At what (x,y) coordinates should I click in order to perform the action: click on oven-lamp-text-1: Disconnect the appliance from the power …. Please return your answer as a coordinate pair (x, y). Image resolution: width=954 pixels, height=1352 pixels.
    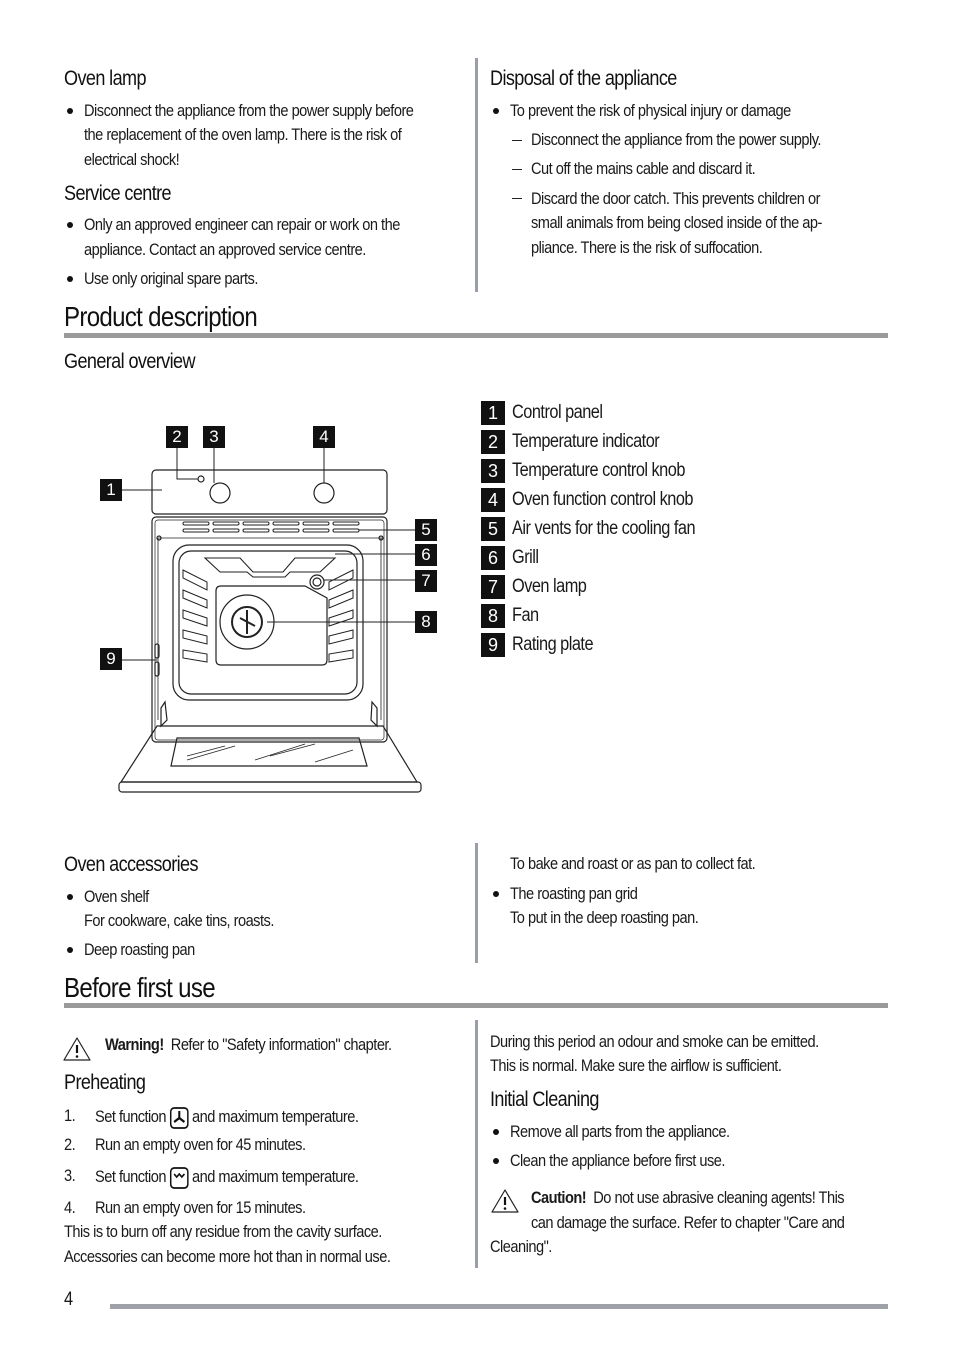
    Looking at the image, I should click on (249, 110).